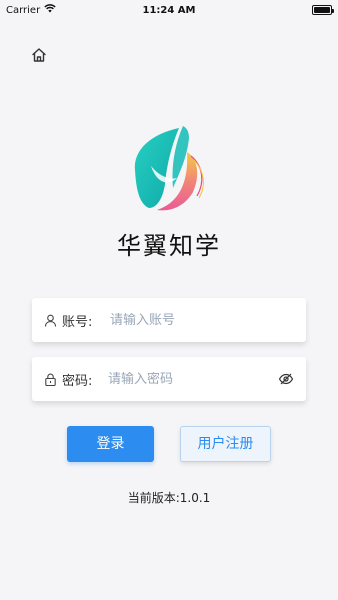 Image resolution: width=338 pixels, height=600 pixels. I want to click on password-label: 密码:, so click(77, 381).